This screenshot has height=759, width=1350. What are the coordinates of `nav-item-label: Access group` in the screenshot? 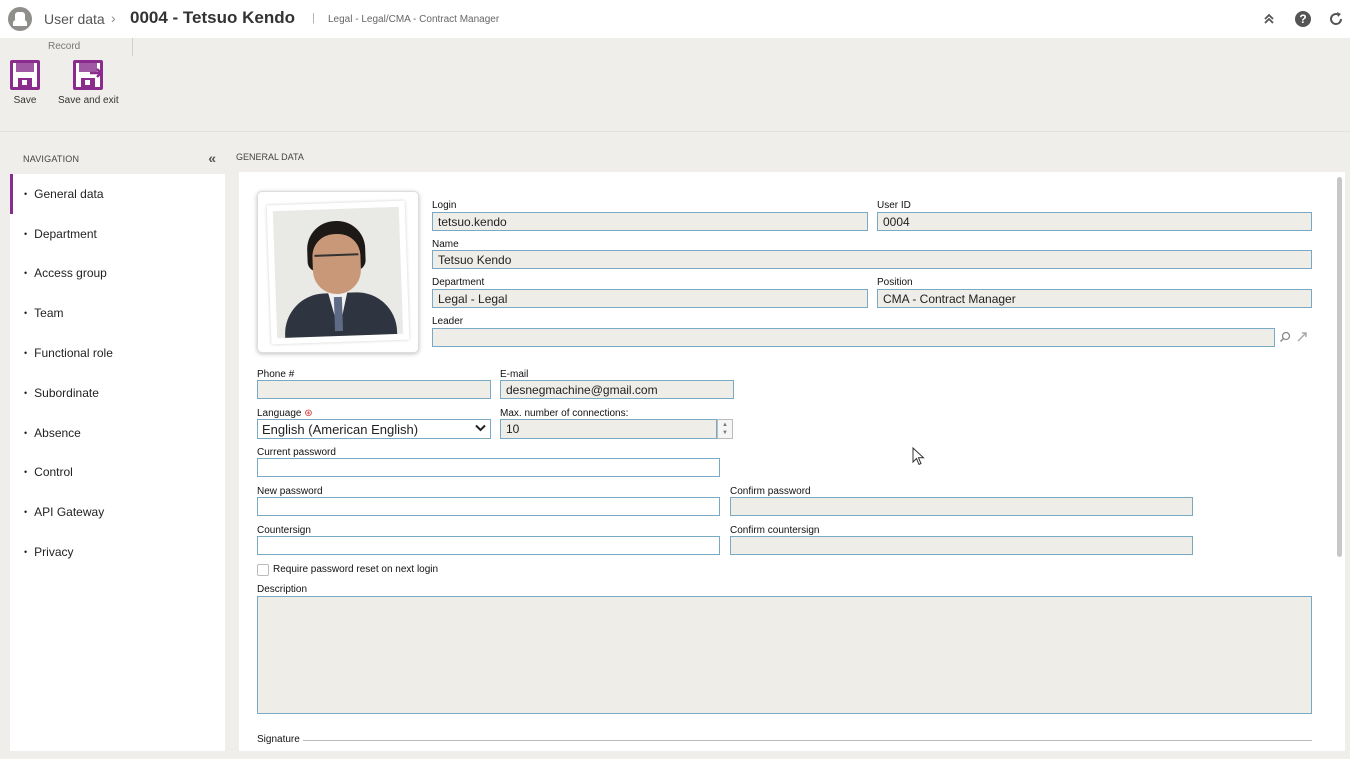 It's located at (70, 273).